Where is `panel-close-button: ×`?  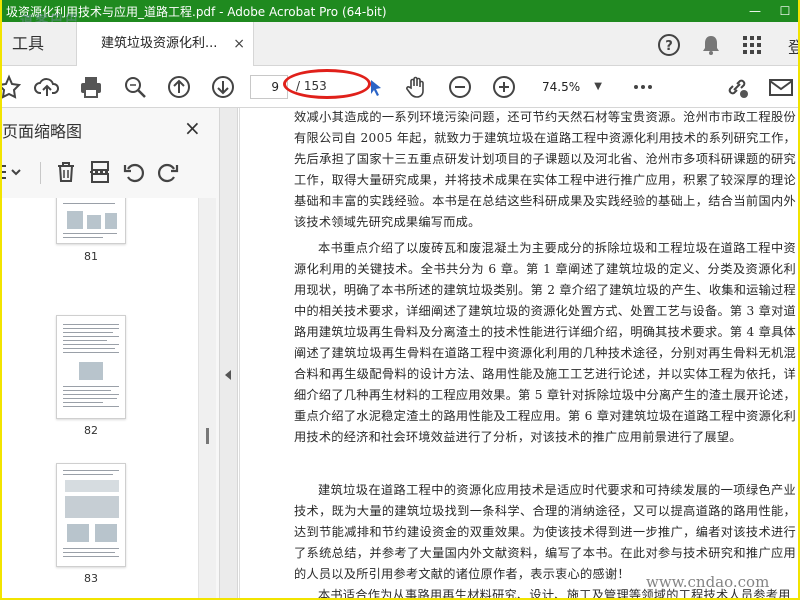 panel-close-button: × is located at coordinates (192, 128).